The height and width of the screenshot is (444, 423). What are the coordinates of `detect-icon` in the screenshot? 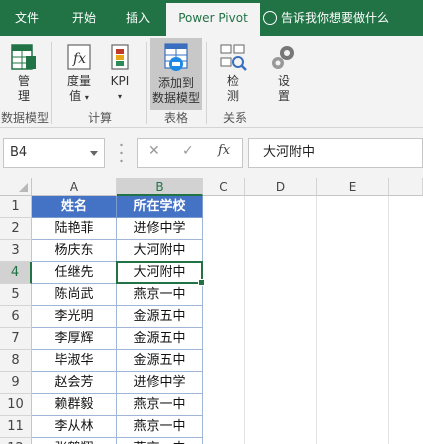 It's located at (233, 57).